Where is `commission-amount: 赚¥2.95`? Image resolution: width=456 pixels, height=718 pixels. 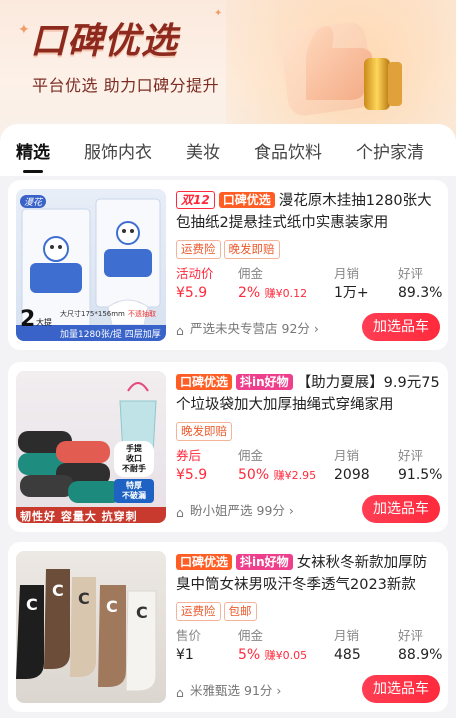
commission-amount: 赚¥2.95 is located at coordinates (295, 475).